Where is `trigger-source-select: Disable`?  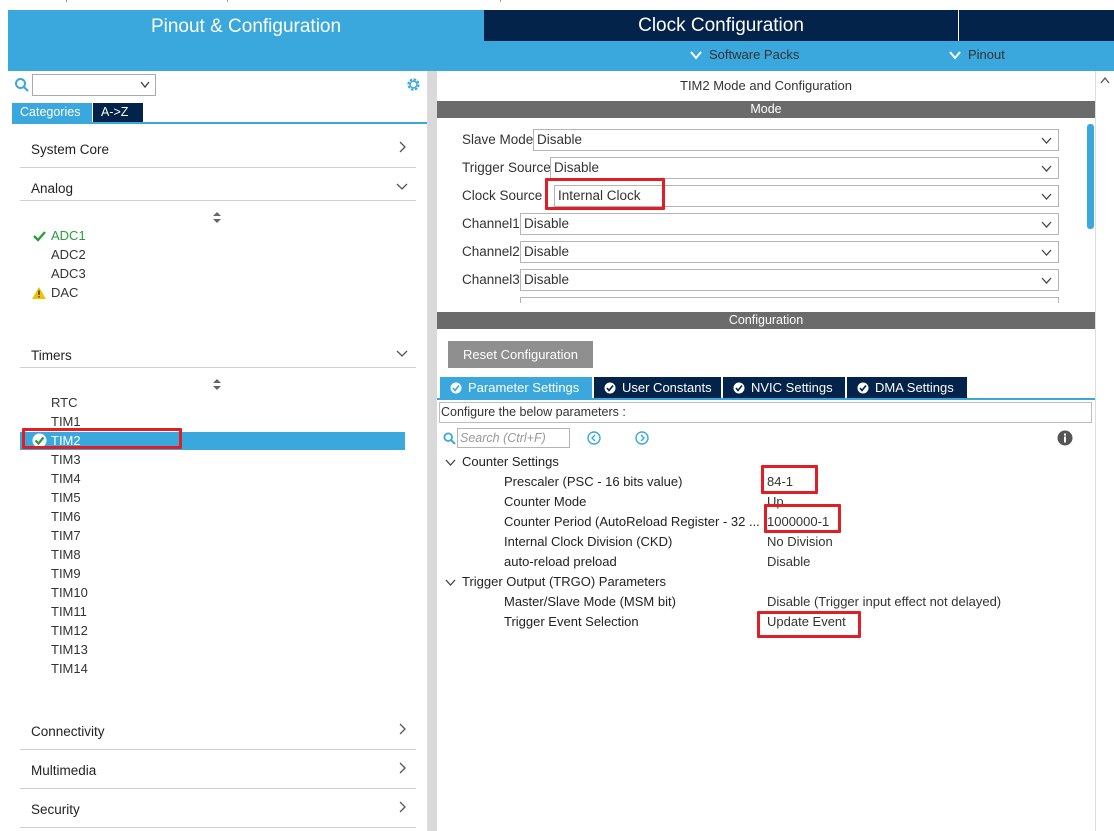
trigger-source-select: Disable is located at coordinates (804, 168).